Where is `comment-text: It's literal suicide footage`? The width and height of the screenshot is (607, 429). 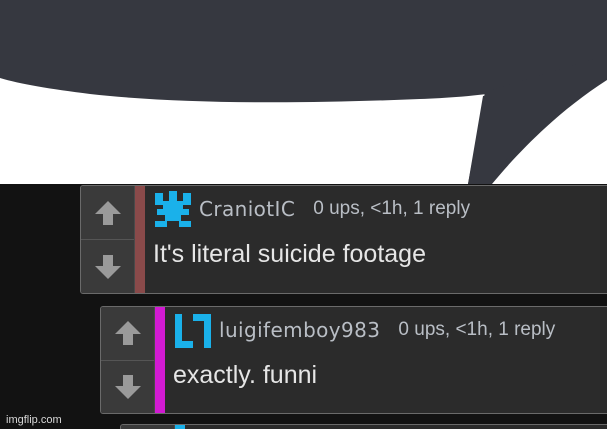 comment-text: It's literal suicide footage is located at coordinates (289, 254).